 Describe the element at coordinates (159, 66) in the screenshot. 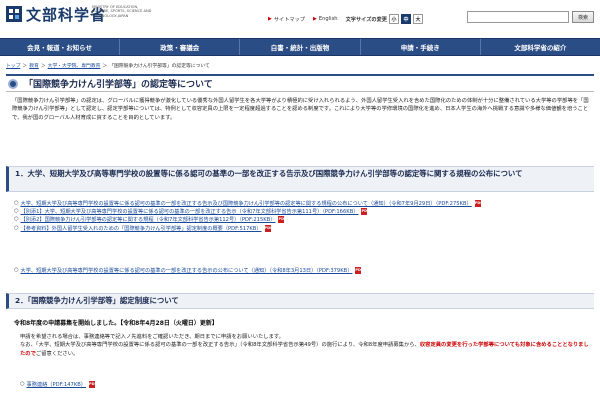

I see `breadcrumb-current: 「国際競争力けん引学部等」の認定等について` at that location.